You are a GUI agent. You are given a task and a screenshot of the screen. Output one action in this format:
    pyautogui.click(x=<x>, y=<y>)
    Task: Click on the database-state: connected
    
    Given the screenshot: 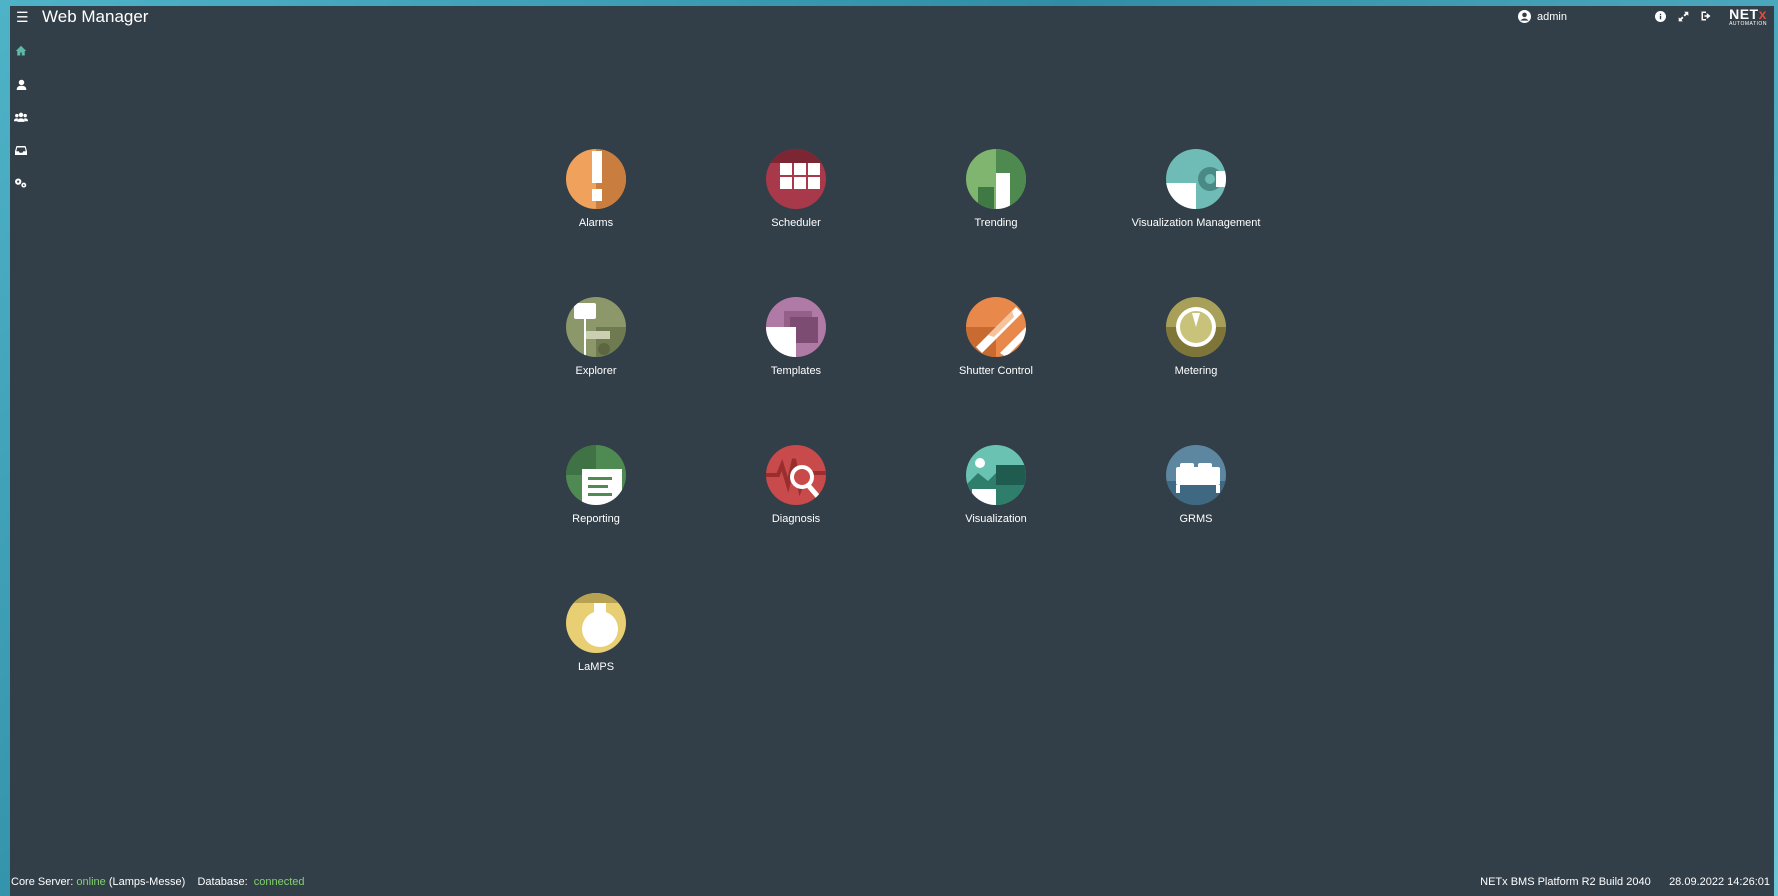 What is the action you would take?
    pyautogui.click(x=279, y=882)
    